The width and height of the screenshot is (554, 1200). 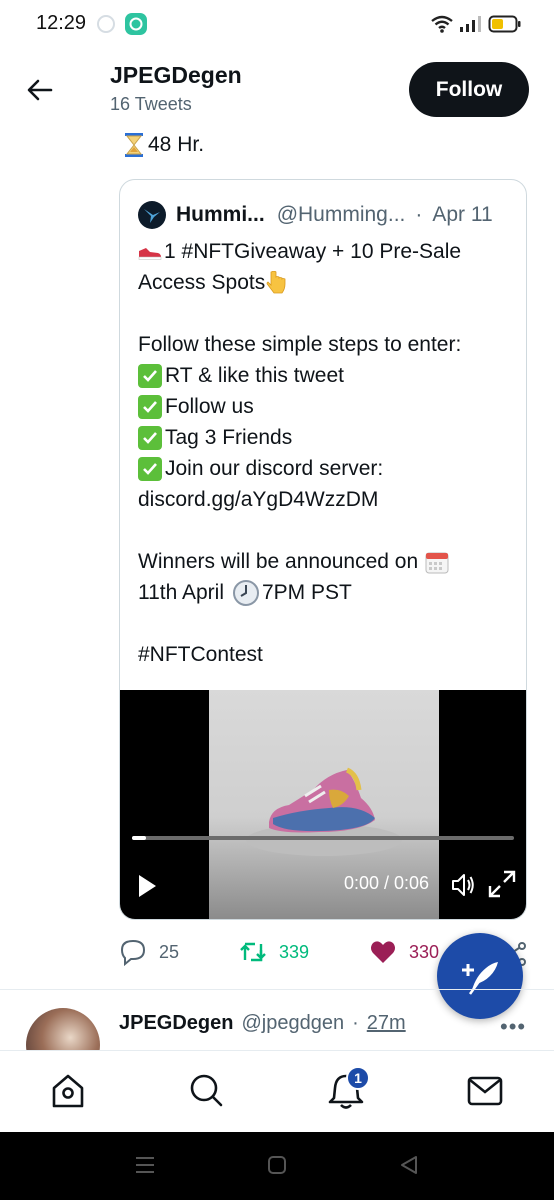 I want to click on status-bar: 12:29, so click(x=277, y=24).